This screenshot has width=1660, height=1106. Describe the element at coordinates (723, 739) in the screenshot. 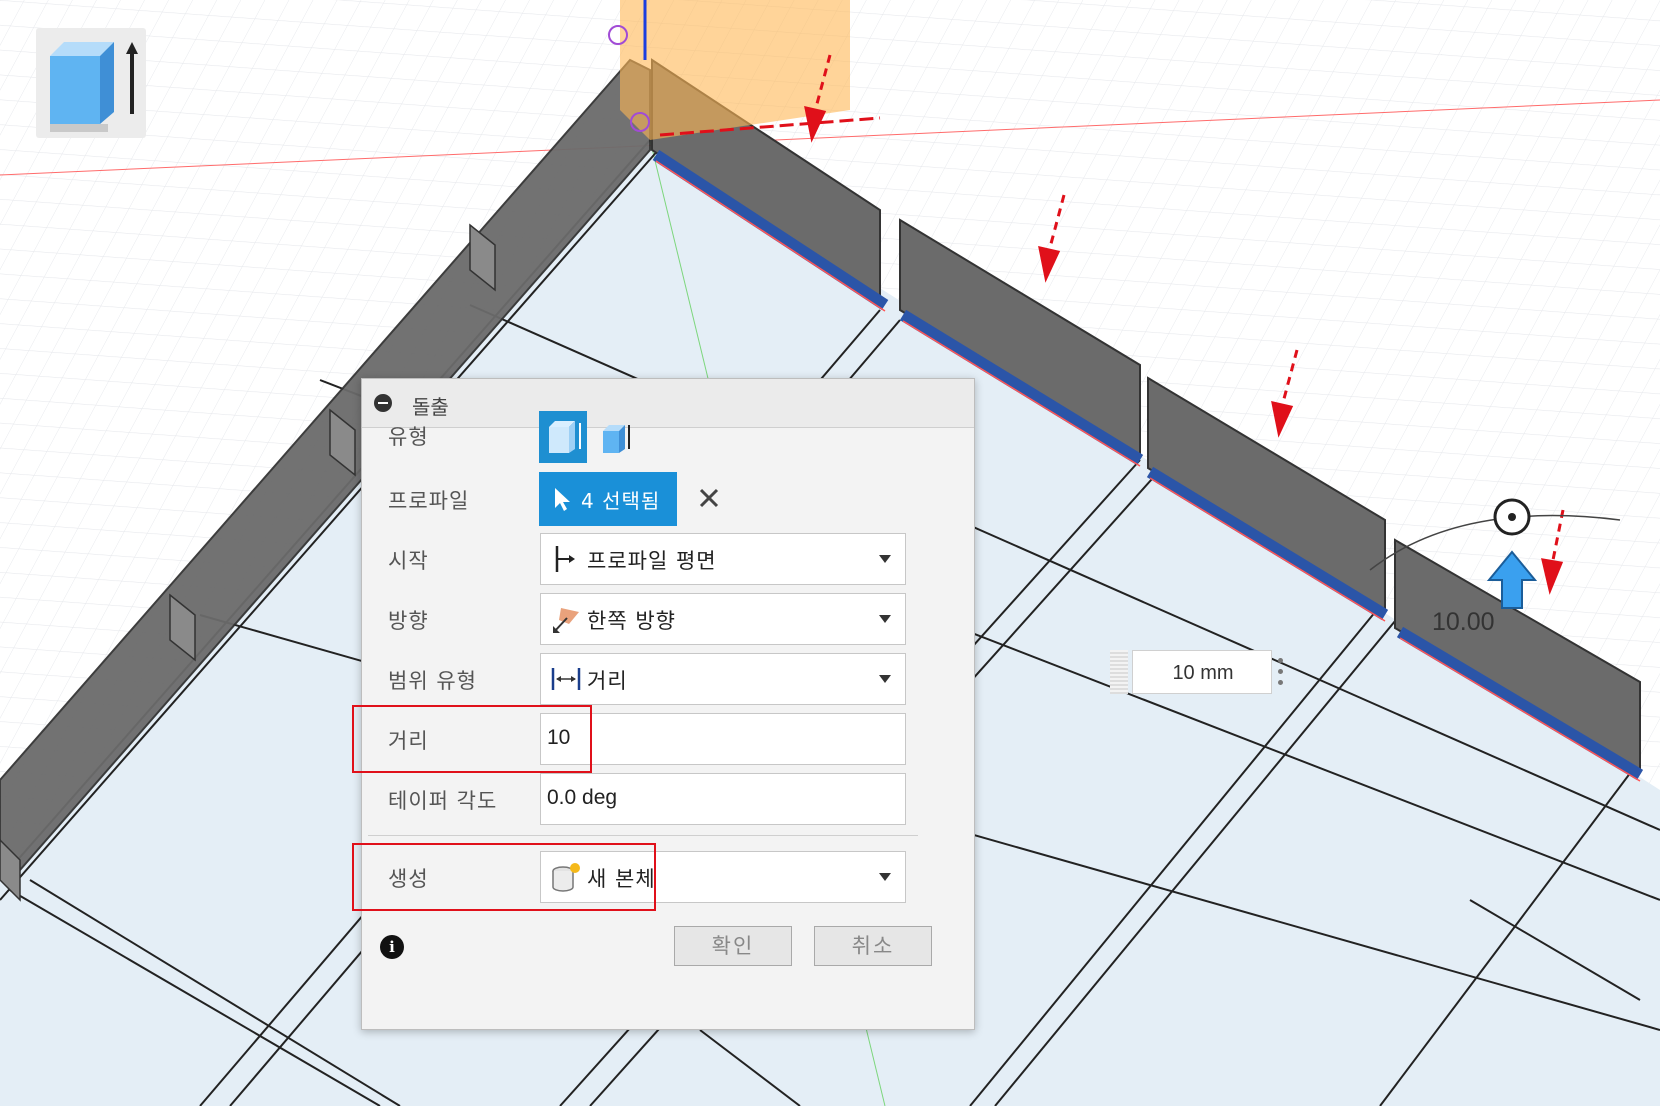

I see `distance-input: 10` at that location.